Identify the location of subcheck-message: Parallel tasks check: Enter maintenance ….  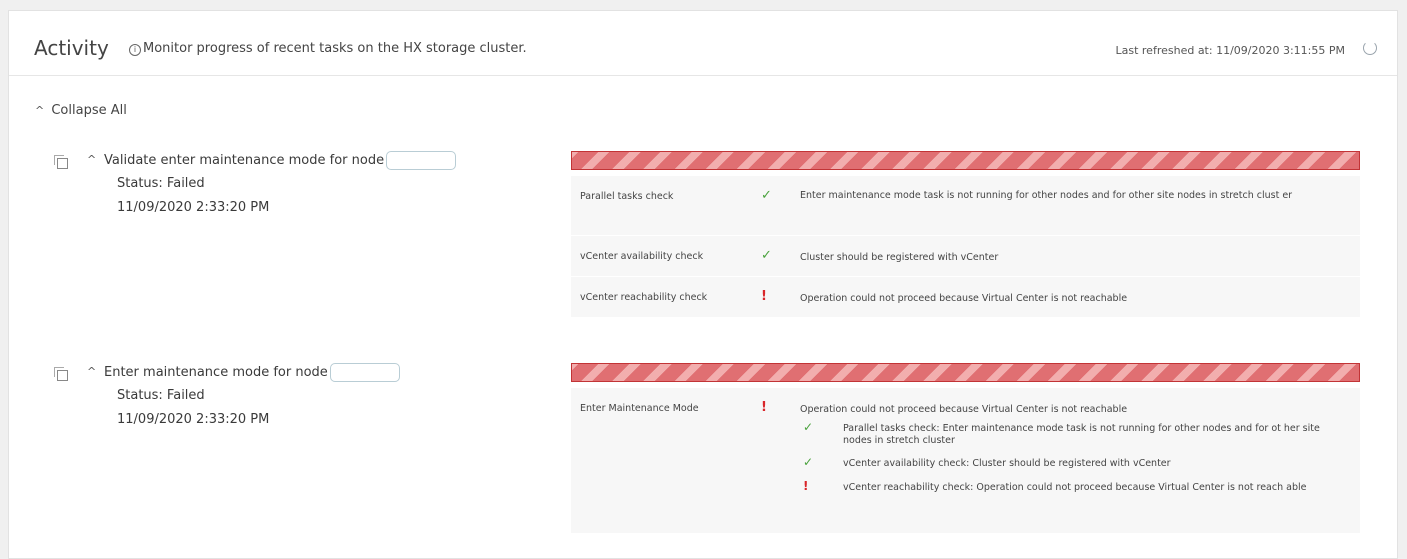
(1081, 434).